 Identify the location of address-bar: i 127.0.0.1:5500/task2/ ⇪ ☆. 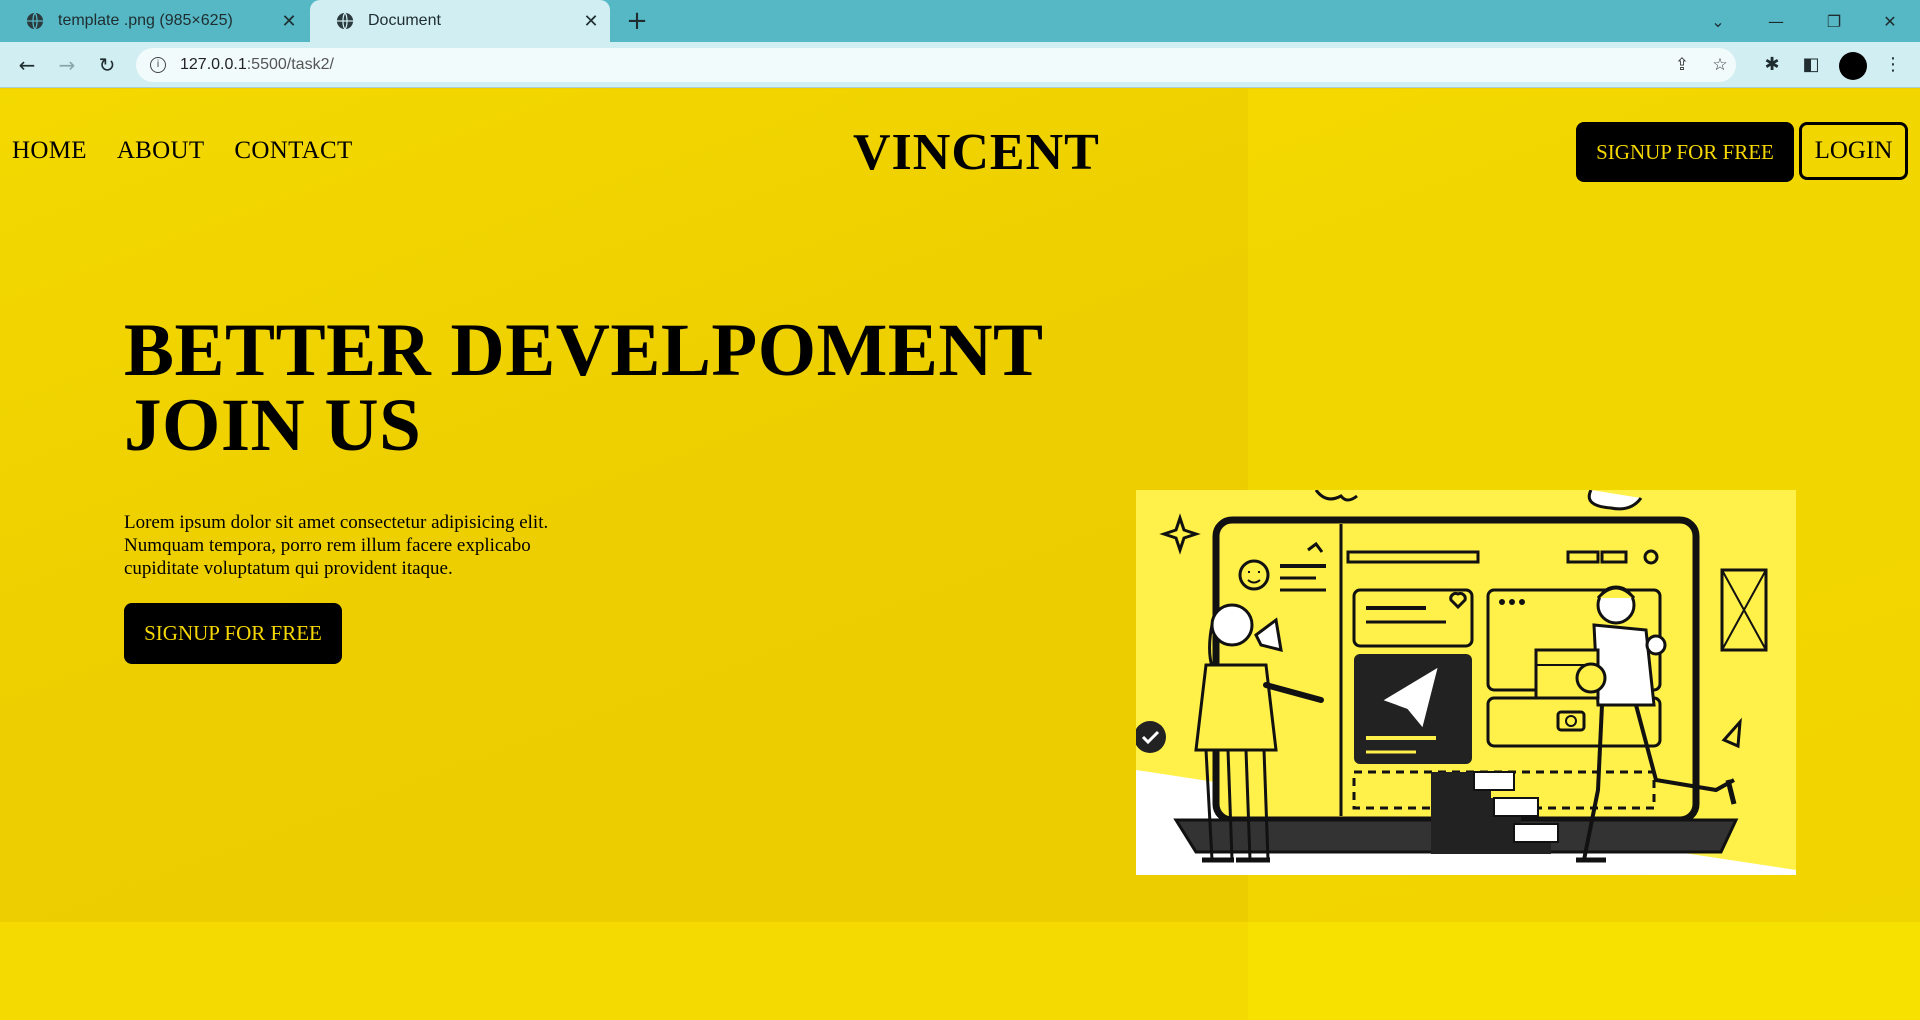
(936, 65).